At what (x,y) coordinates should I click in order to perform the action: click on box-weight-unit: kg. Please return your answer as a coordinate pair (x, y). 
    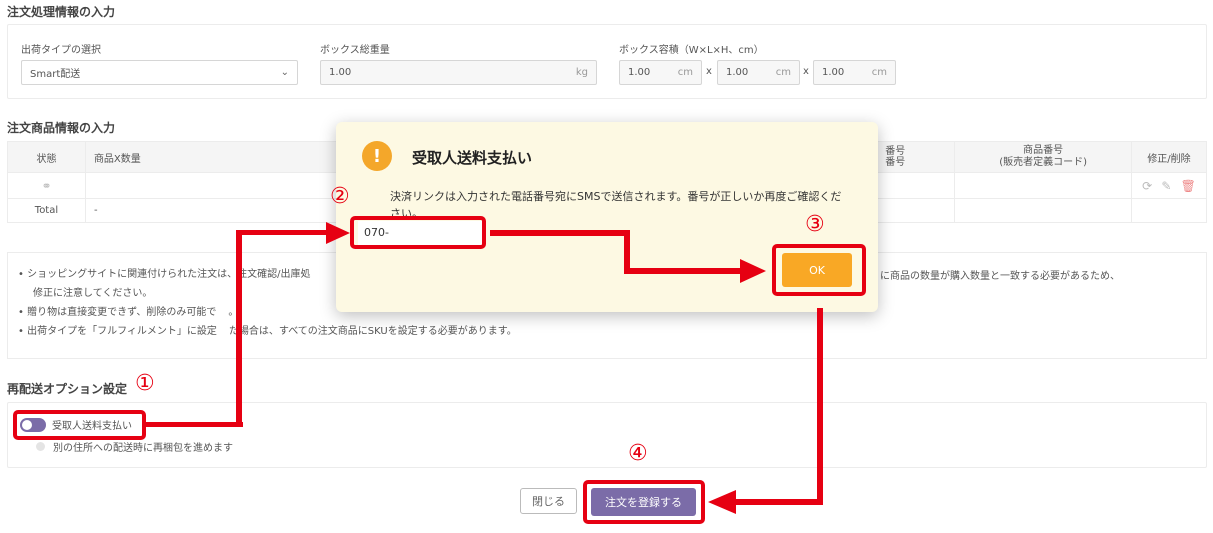
    Looking at the image, I should click on (581, 72).